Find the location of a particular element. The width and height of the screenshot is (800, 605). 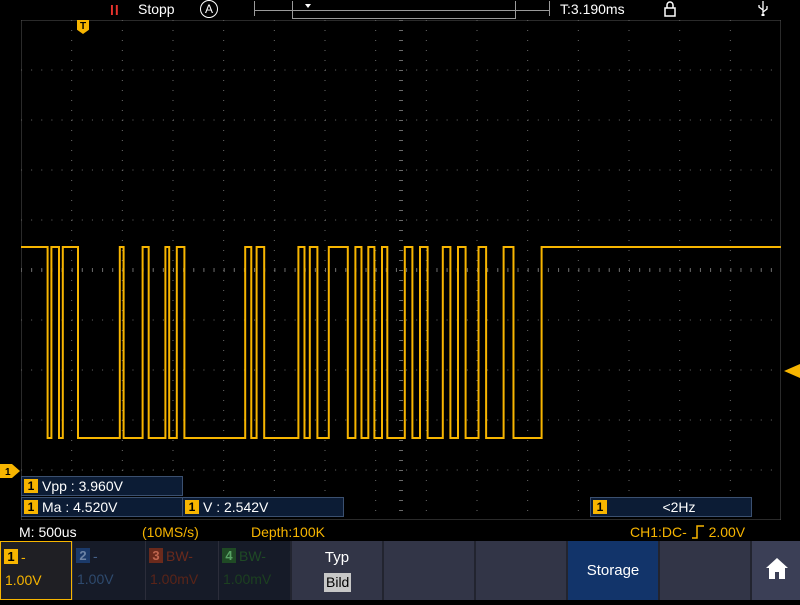

trigger-source: CH1:DC- is located at coordinates (658, 532).